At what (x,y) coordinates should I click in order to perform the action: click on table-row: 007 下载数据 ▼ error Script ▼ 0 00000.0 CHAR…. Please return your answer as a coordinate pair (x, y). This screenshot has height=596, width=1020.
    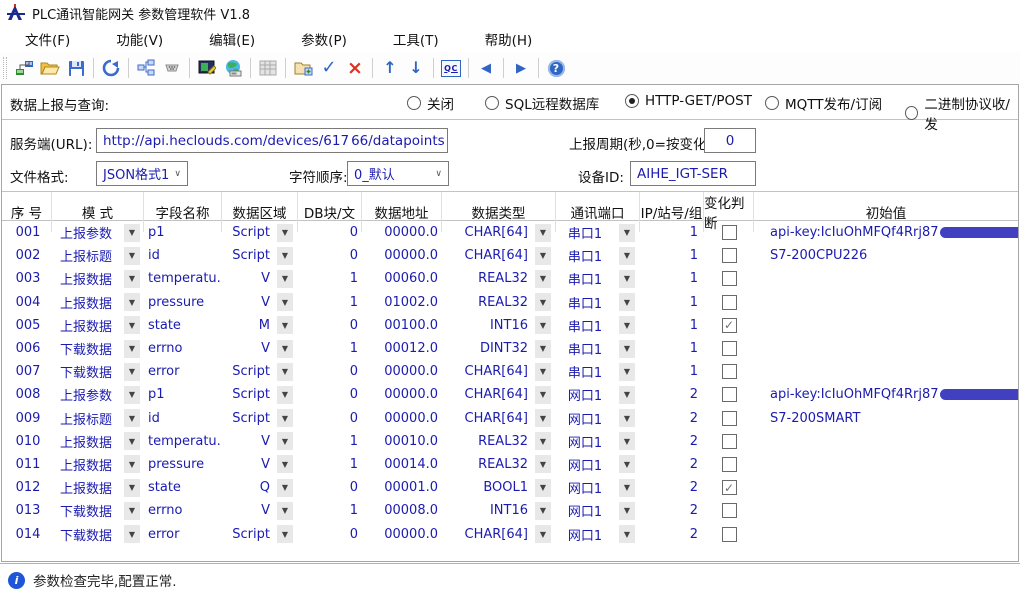
    Looking at the image, I should click on (510, 371).